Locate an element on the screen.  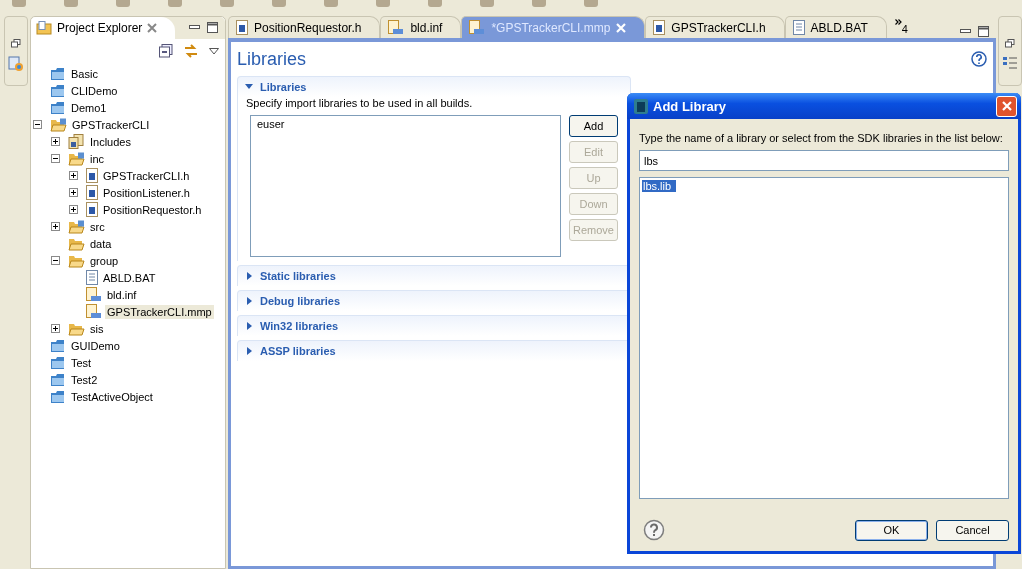
link-arrows-icon is located at coordinates (191, 51).